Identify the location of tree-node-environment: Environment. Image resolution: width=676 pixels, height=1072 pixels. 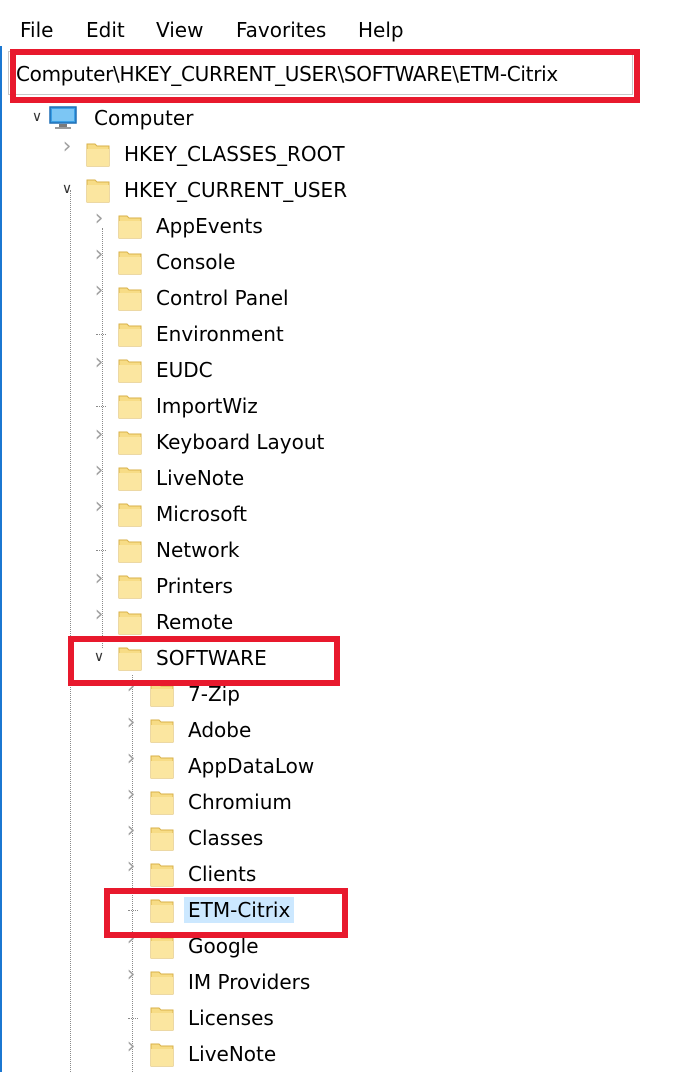
(338, 334).